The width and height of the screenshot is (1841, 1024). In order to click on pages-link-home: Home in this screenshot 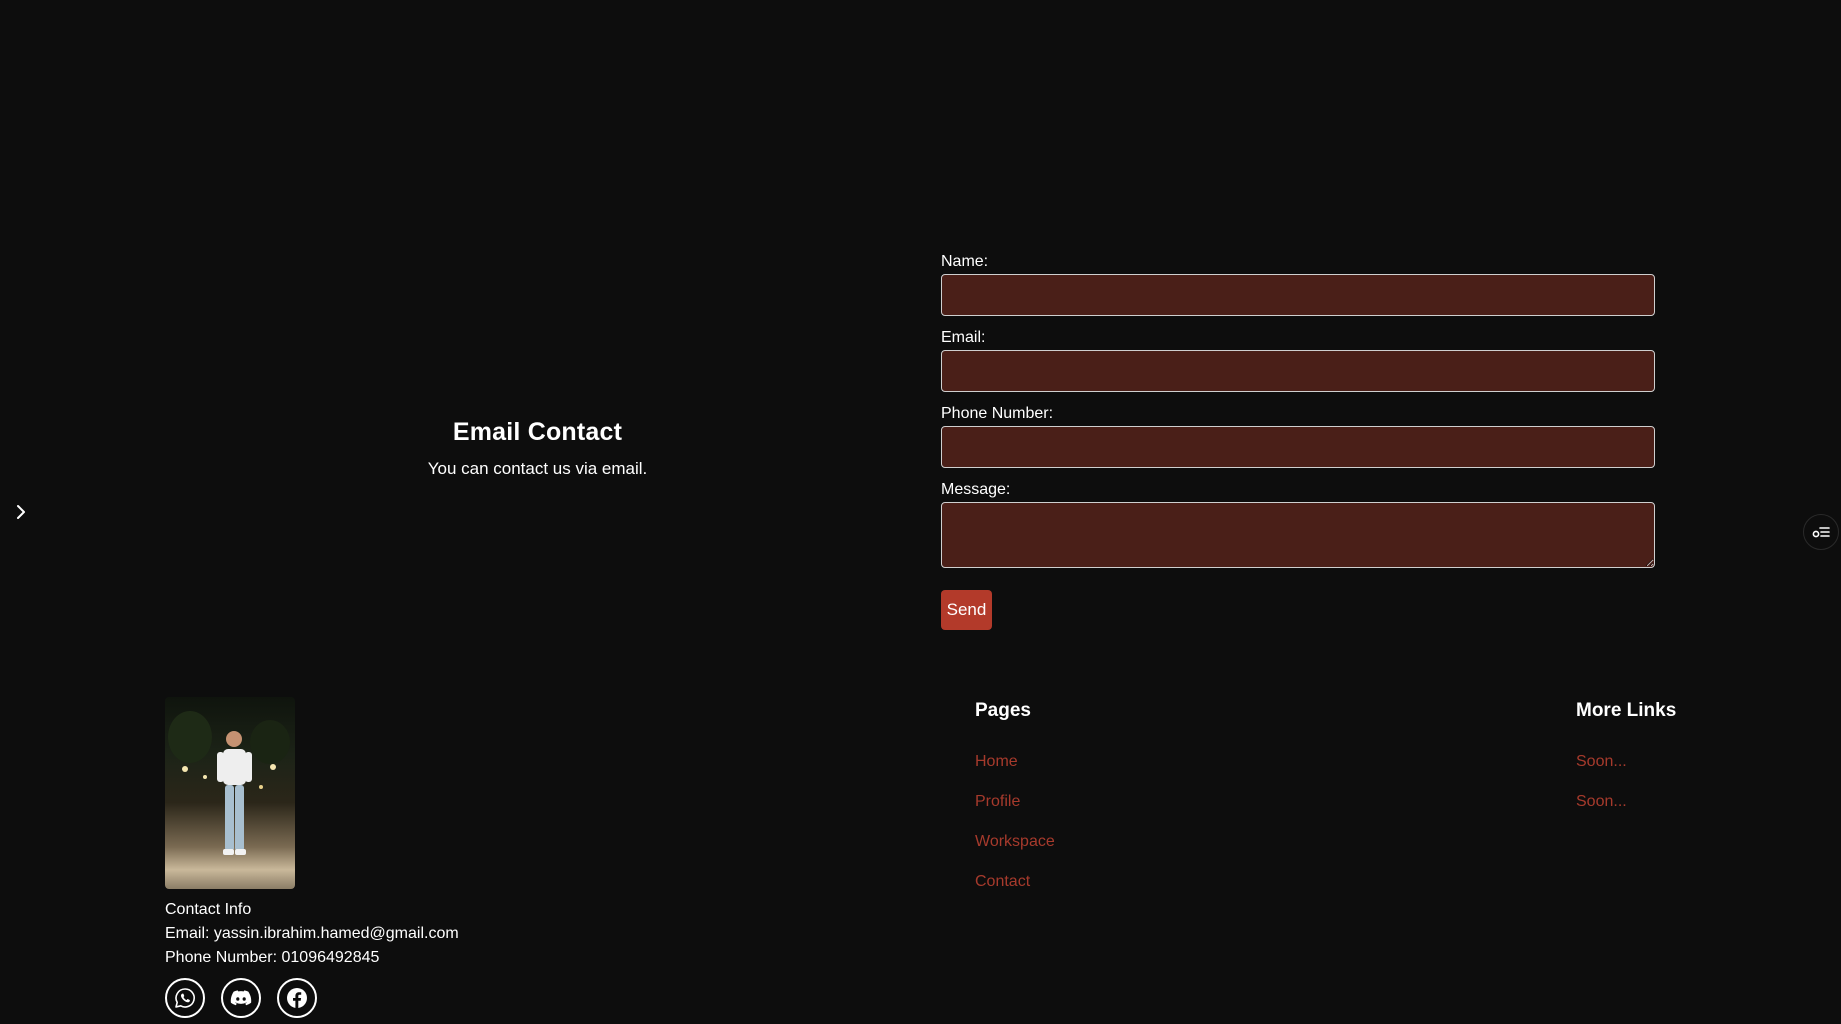, I will do `click(1015, 762)`.